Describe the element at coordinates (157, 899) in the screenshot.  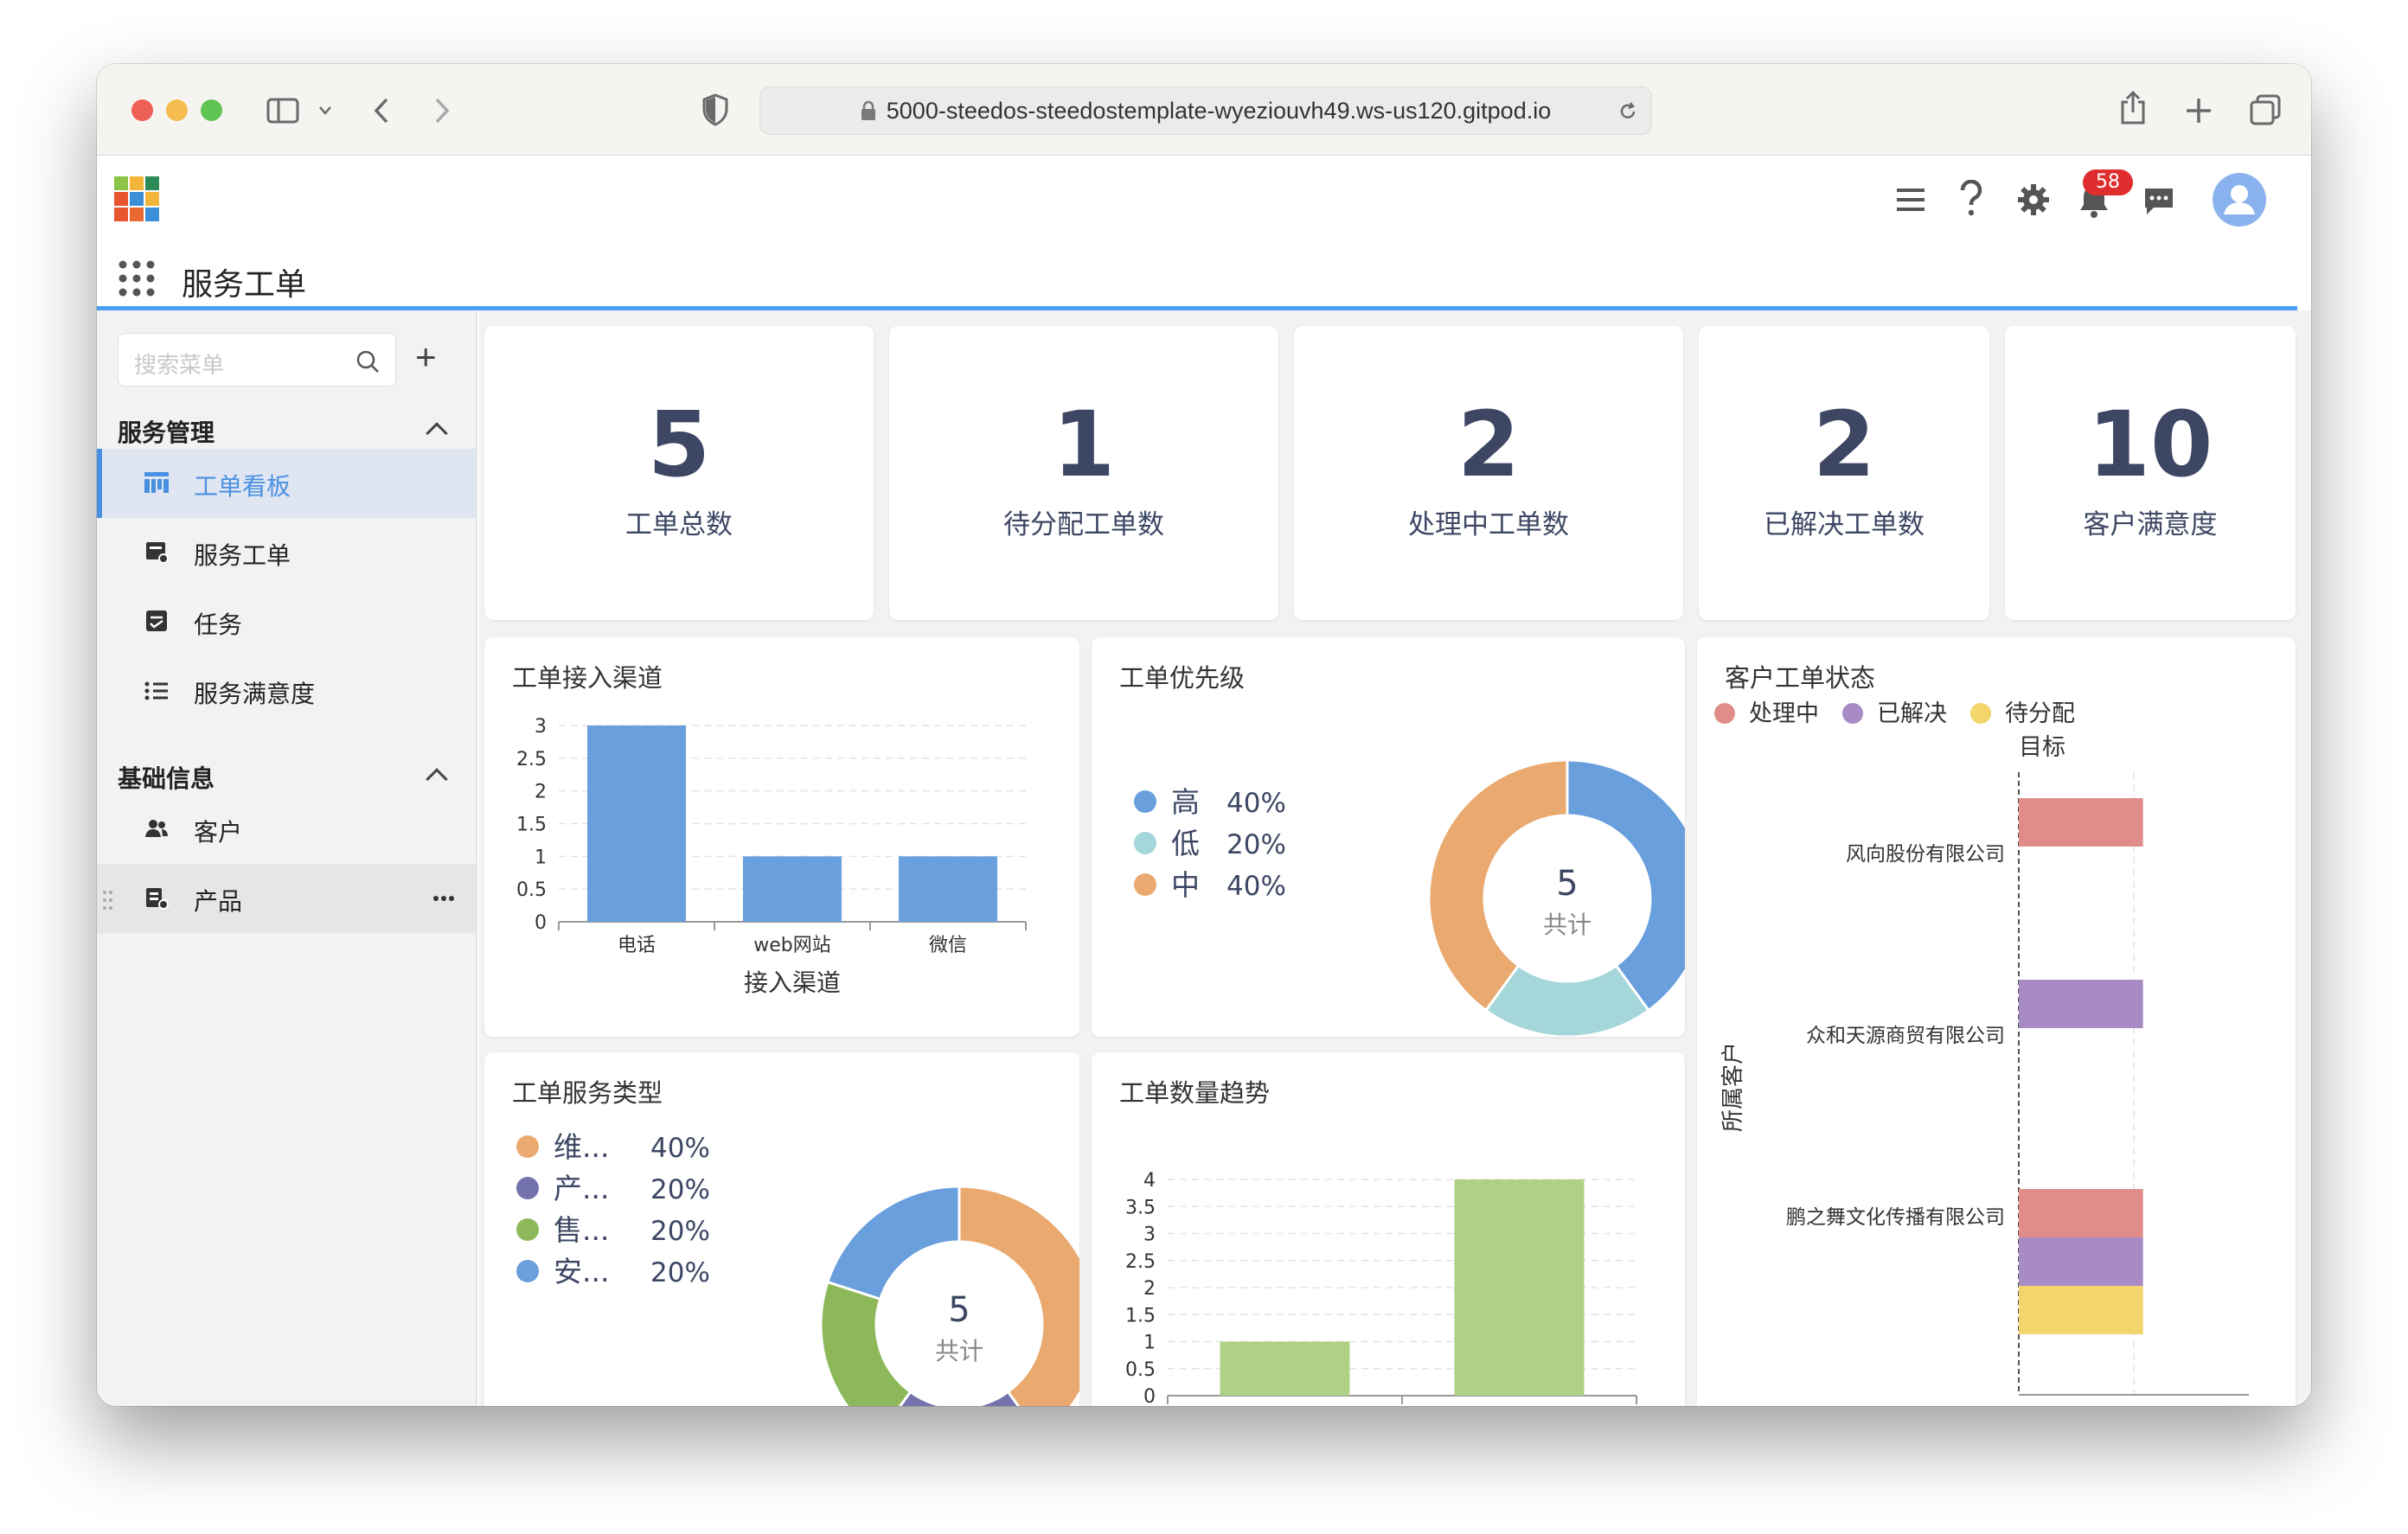
I see `product-icon` at that location.